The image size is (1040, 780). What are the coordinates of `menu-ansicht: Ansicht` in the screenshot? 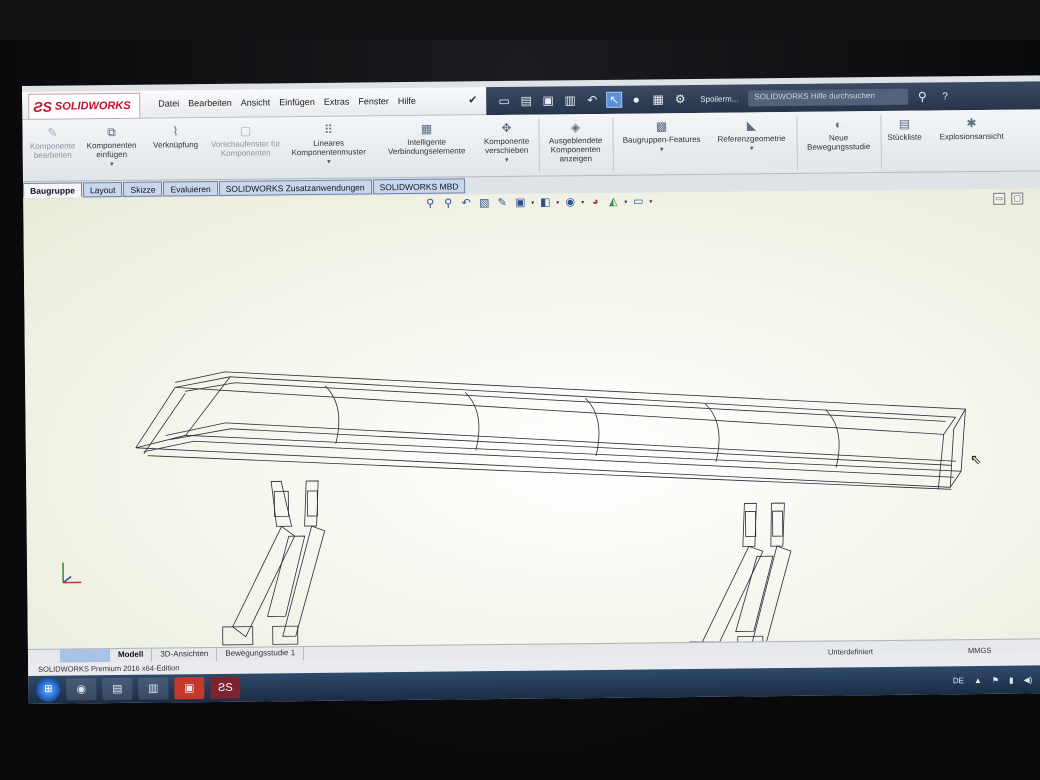 It's located at (256, 102).